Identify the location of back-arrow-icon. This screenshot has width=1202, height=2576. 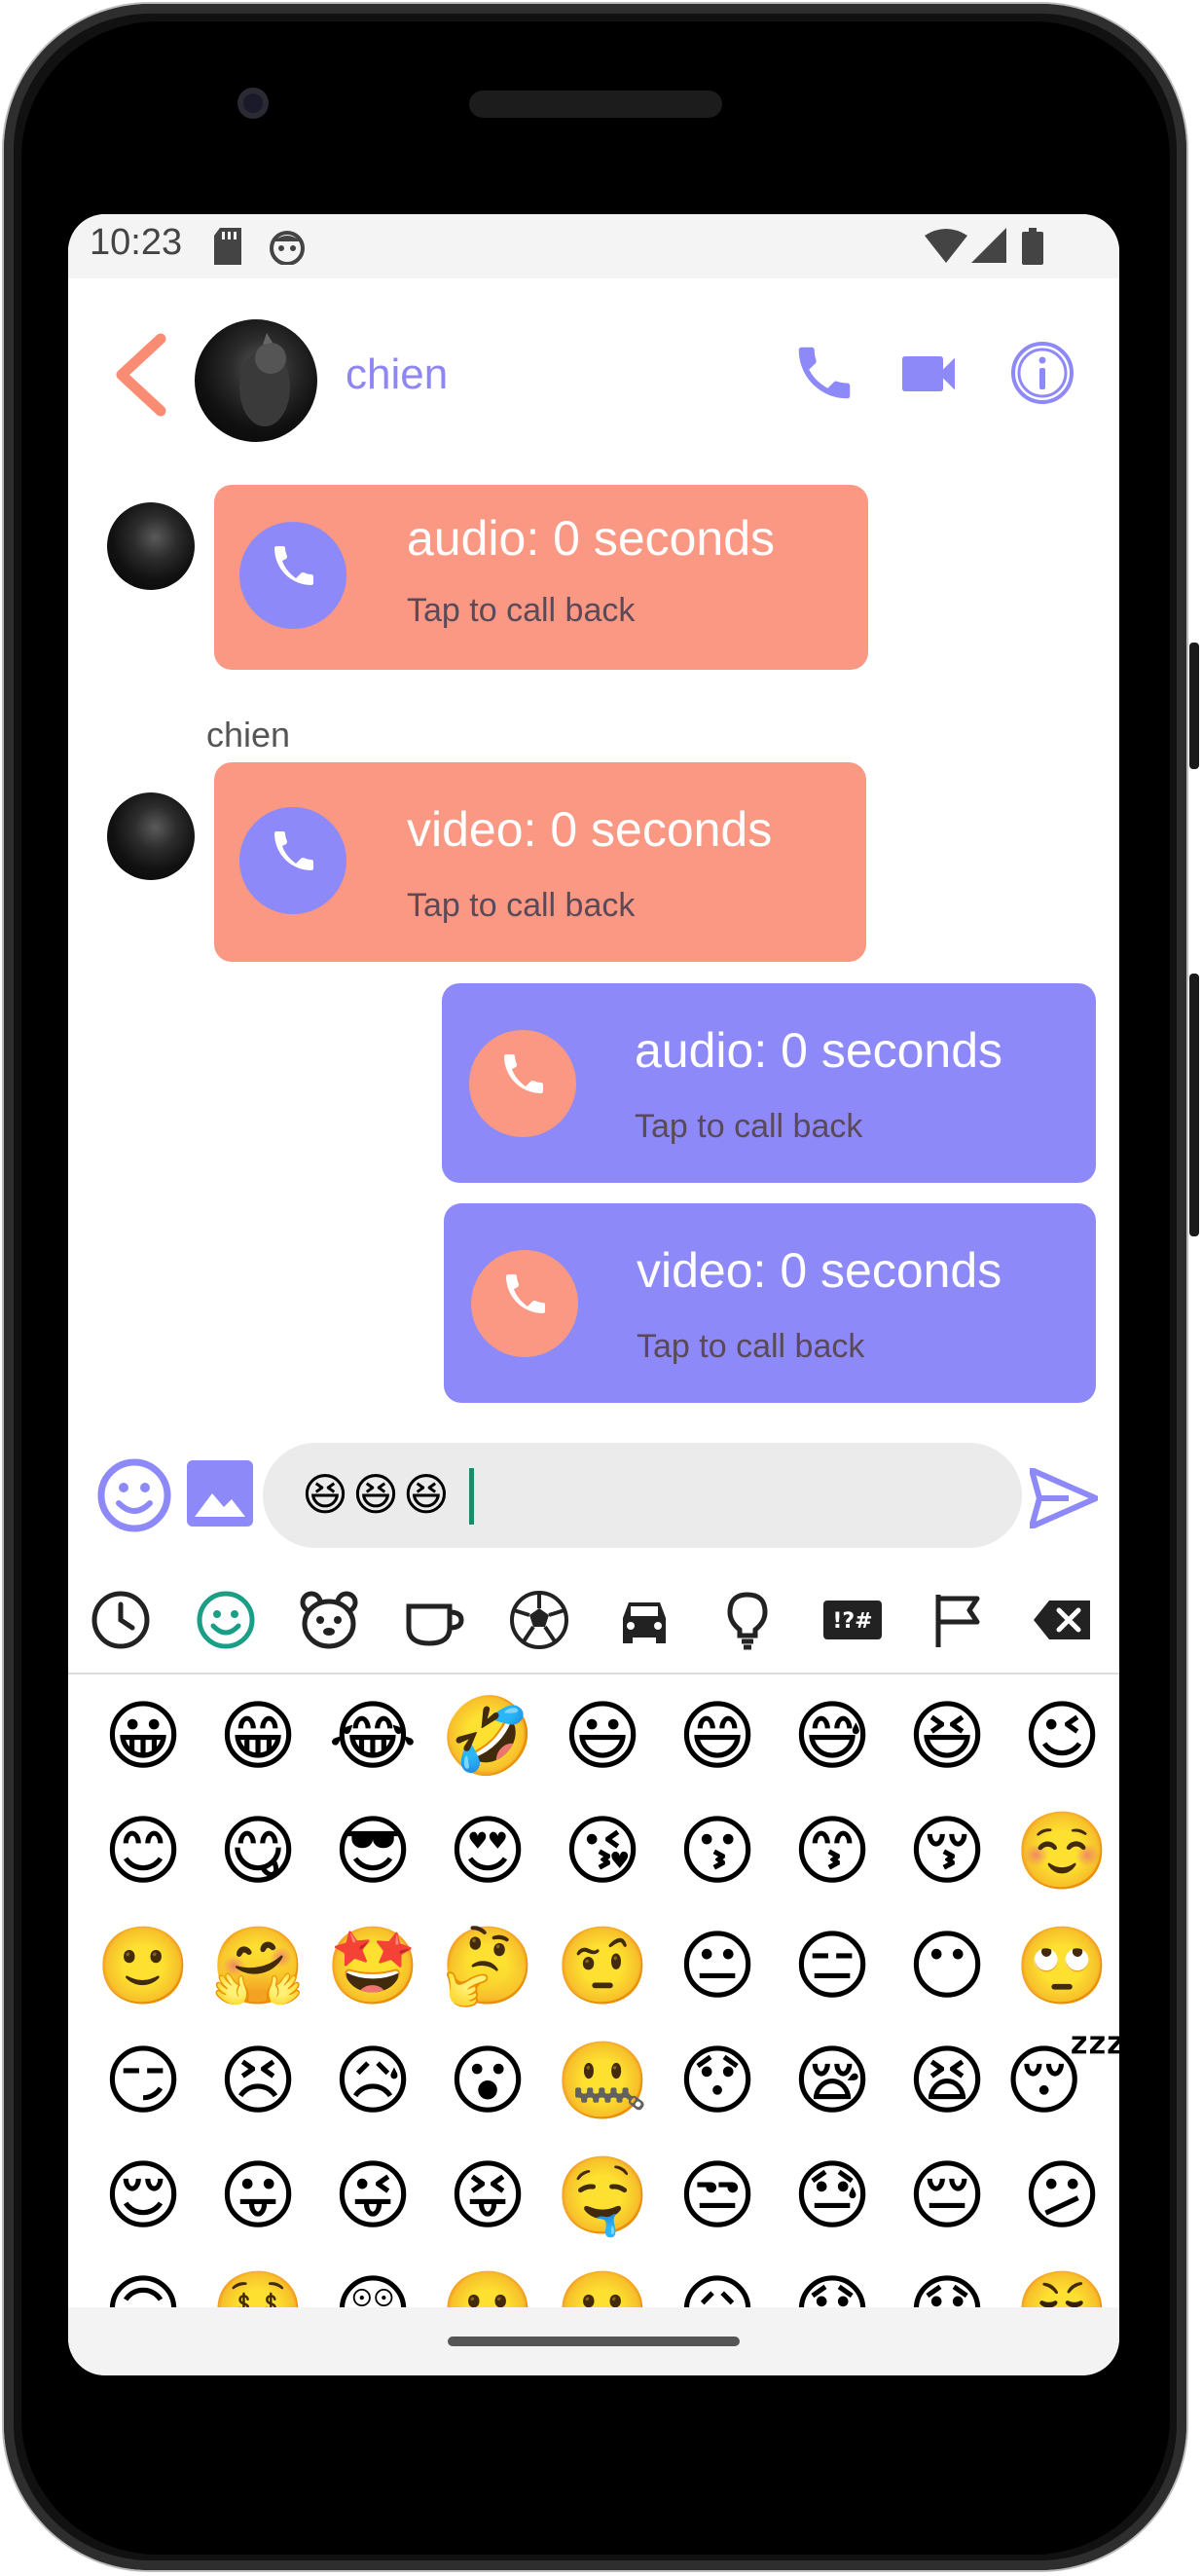
(141, 375).